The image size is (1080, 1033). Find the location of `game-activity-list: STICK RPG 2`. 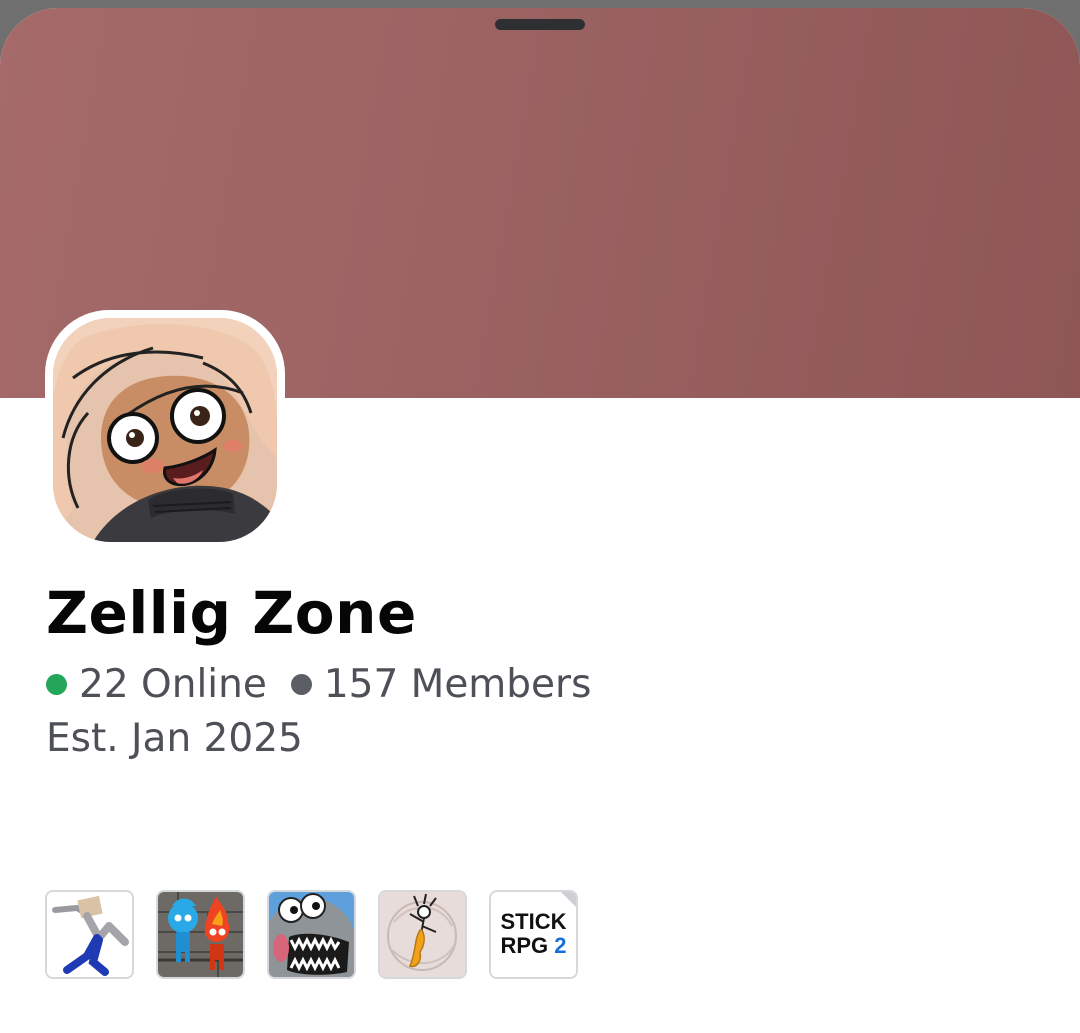

game-activity-list: STICK RPG 2 is located at coordinates (322, 934).